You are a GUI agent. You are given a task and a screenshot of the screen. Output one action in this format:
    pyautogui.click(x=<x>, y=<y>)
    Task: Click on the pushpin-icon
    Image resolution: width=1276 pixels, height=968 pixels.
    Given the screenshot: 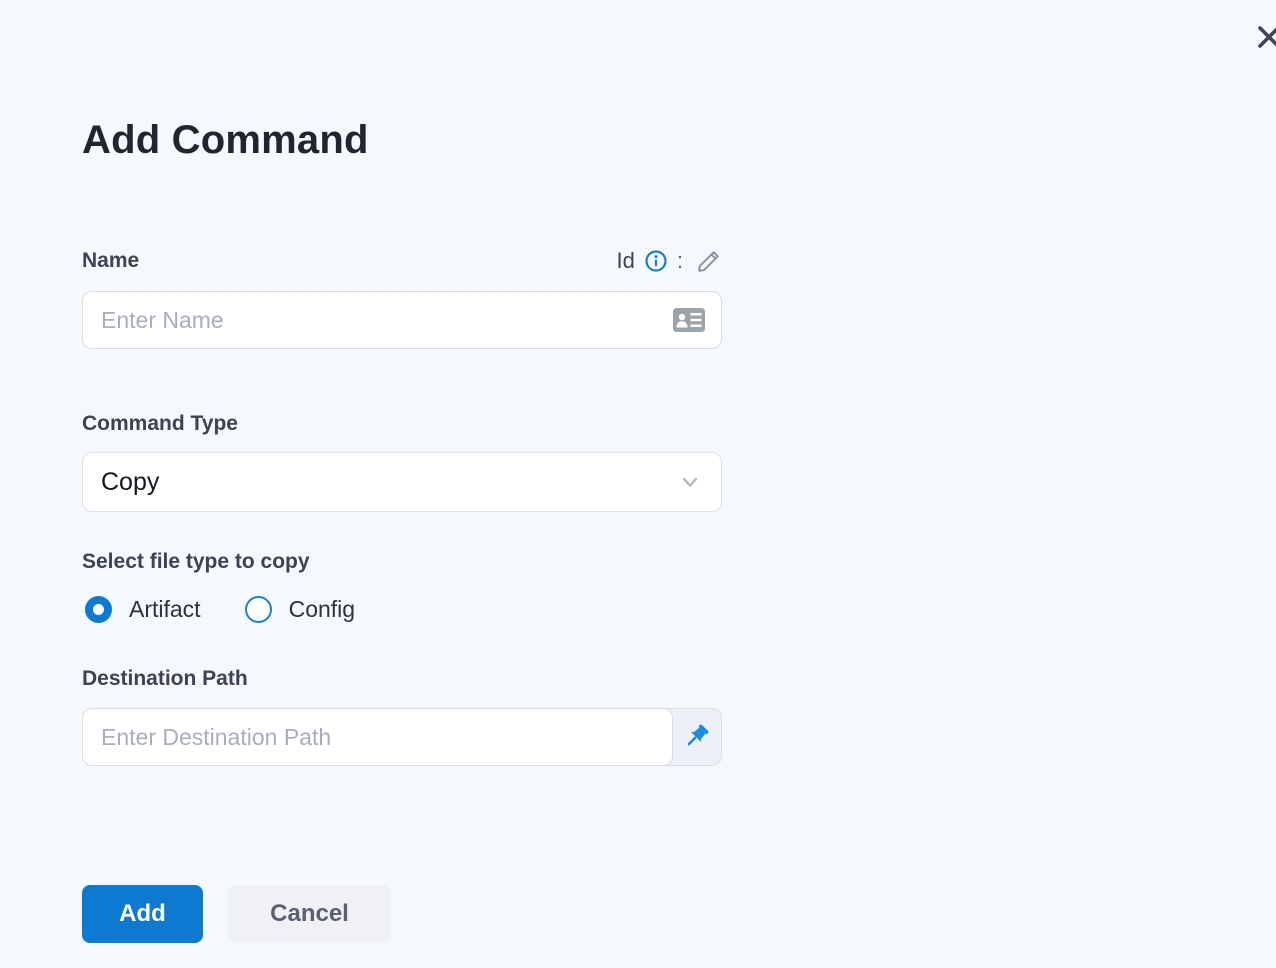 What is the action you would take?
    pyautogui.click(x=696, y=737)
    